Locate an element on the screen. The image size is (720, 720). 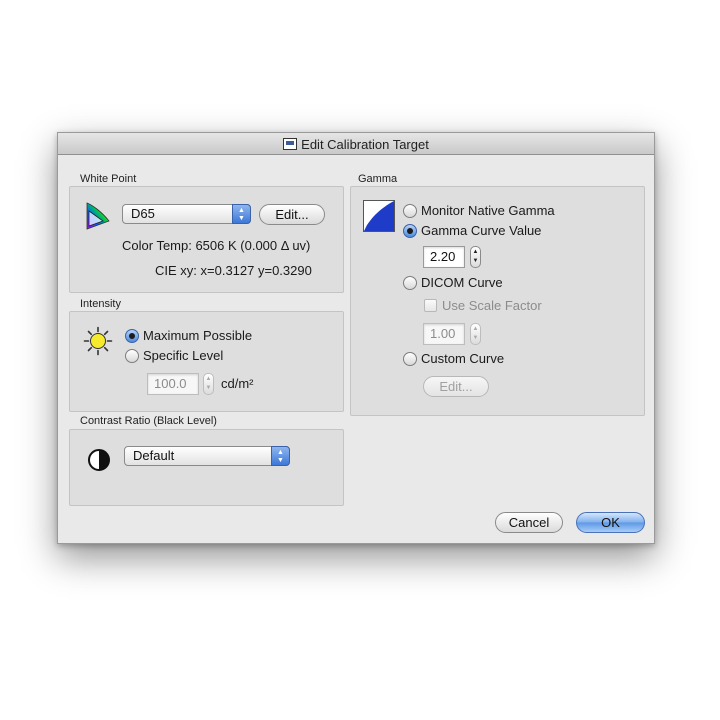
contrast-ratio-label: Contrast Ratio (Black Level) is located at coordinates (148, 421).